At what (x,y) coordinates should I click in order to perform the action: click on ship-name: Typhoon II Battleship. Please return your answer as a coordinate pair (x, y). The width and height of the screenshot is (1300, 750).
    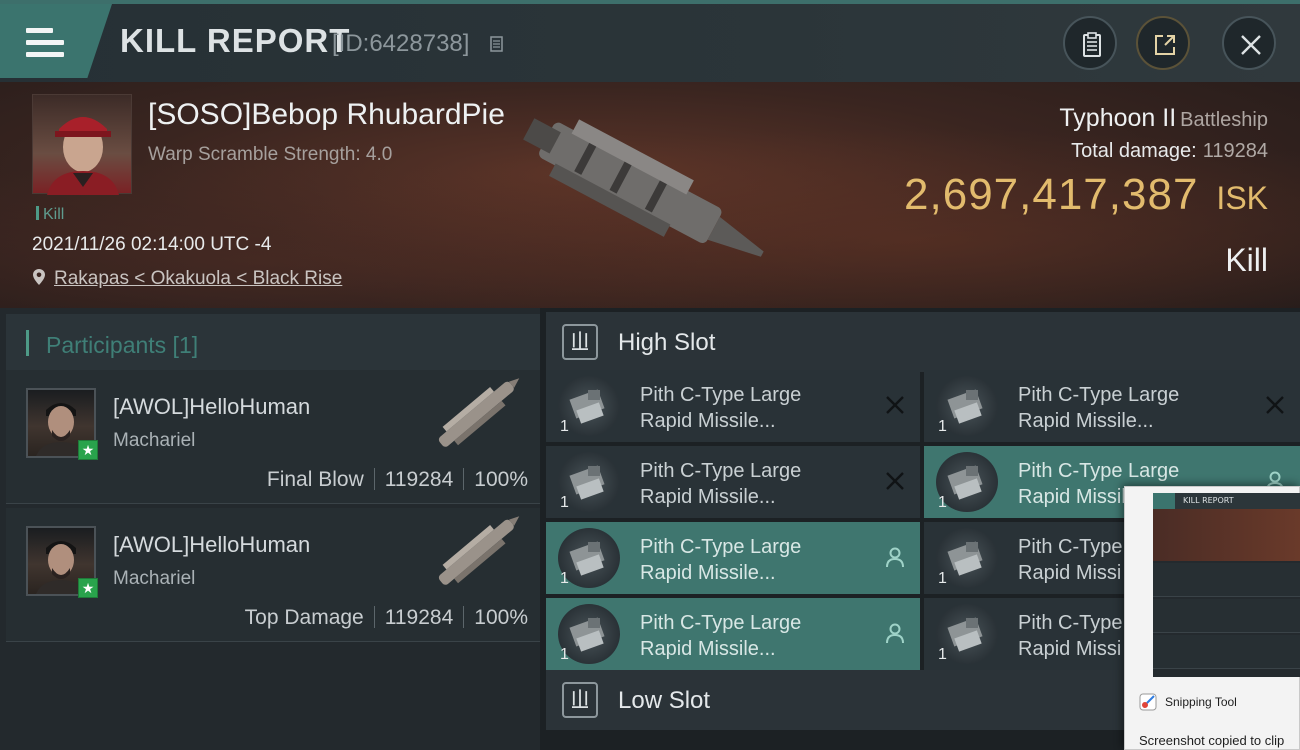
    Looking at the image, I should click on (1163, 118).